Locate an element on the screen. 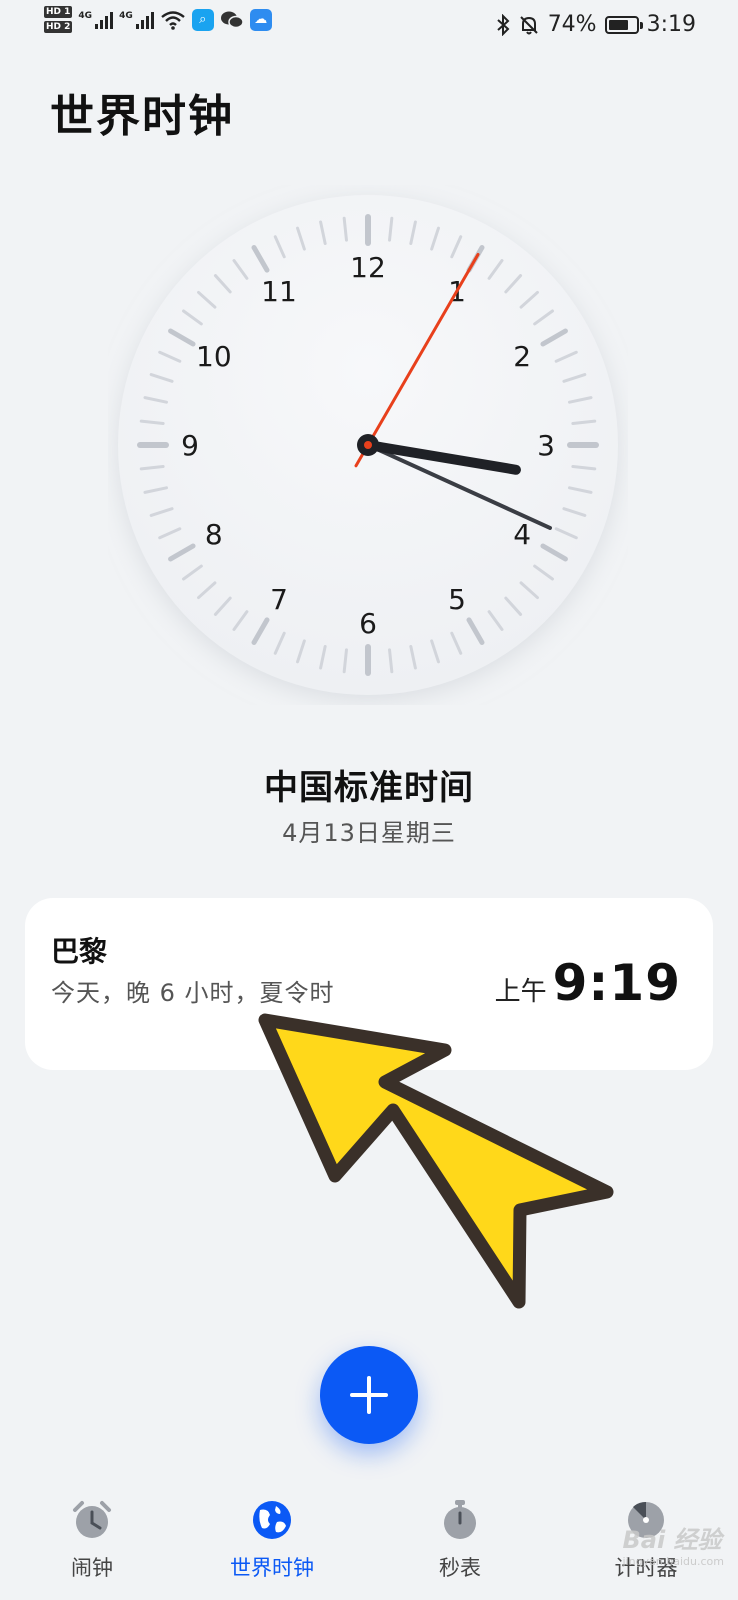  clock-number: 5 is located at coordinates (457, 599).